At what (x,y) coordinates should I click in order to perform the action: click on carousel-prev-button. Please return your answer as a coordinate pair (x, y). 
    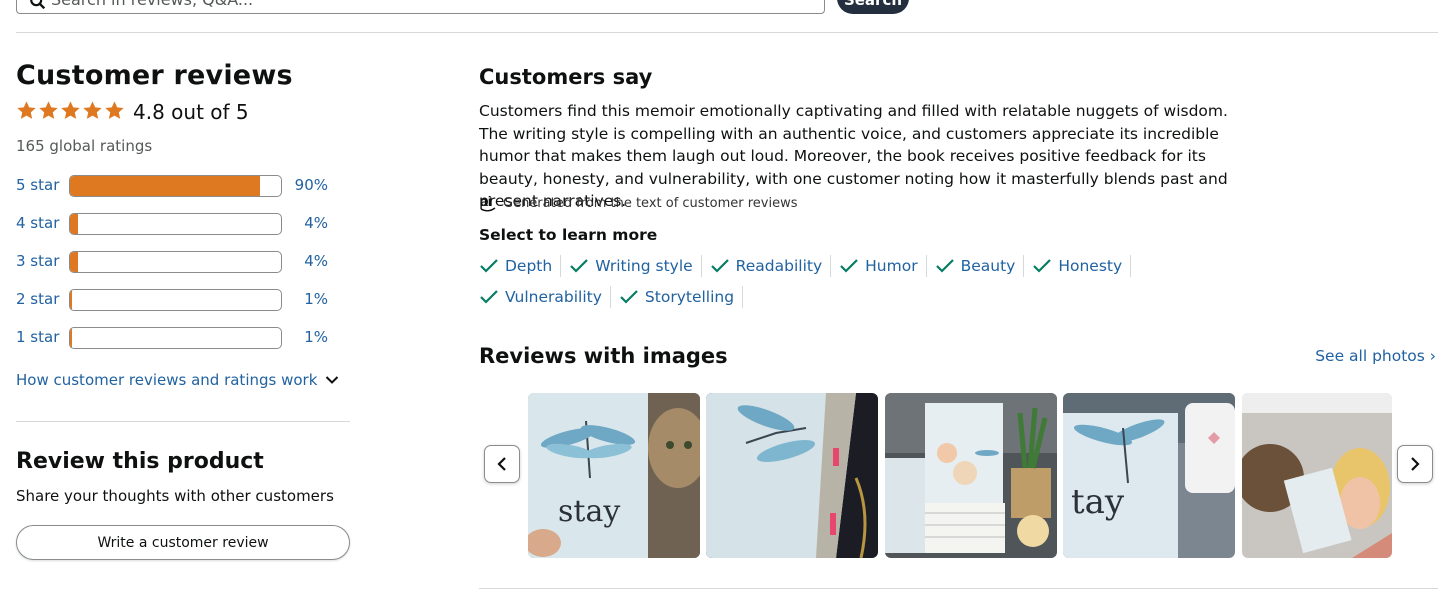
    Looking at the image, I should click on (502, 464).